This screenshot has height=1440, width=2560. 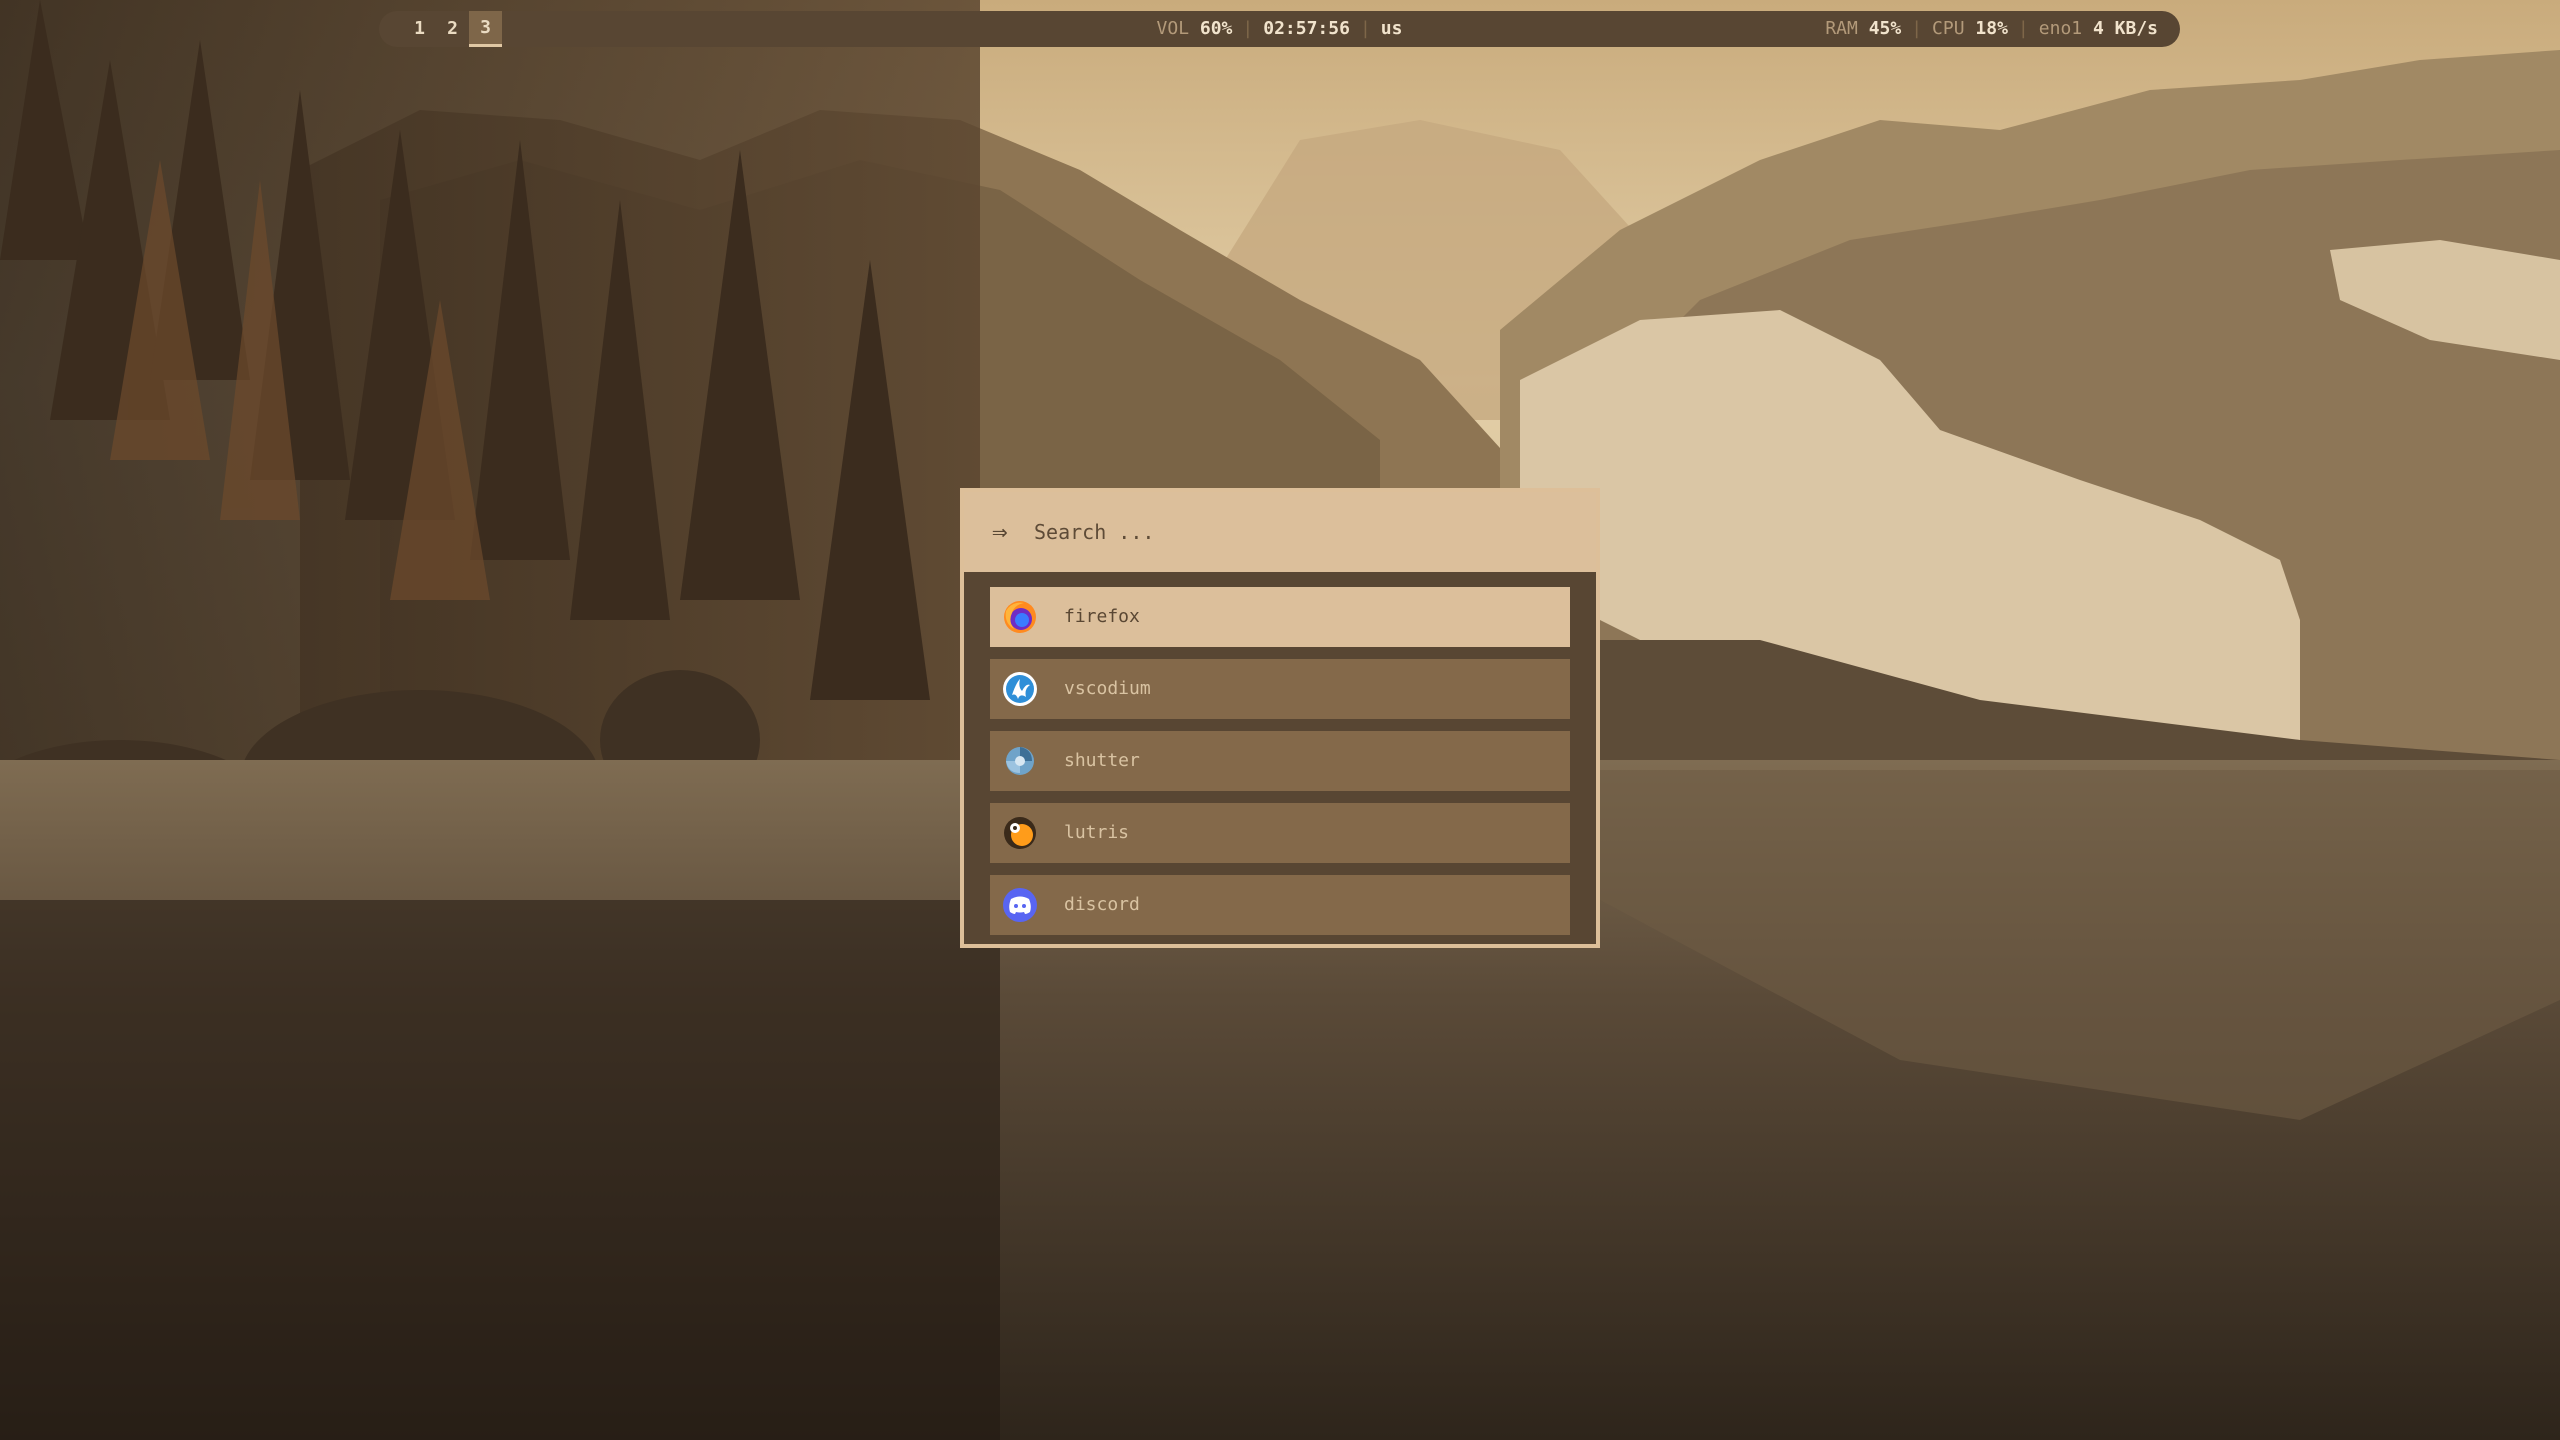 I want to click on result-item-shutter: shutter, so click(x=1280, y=761).